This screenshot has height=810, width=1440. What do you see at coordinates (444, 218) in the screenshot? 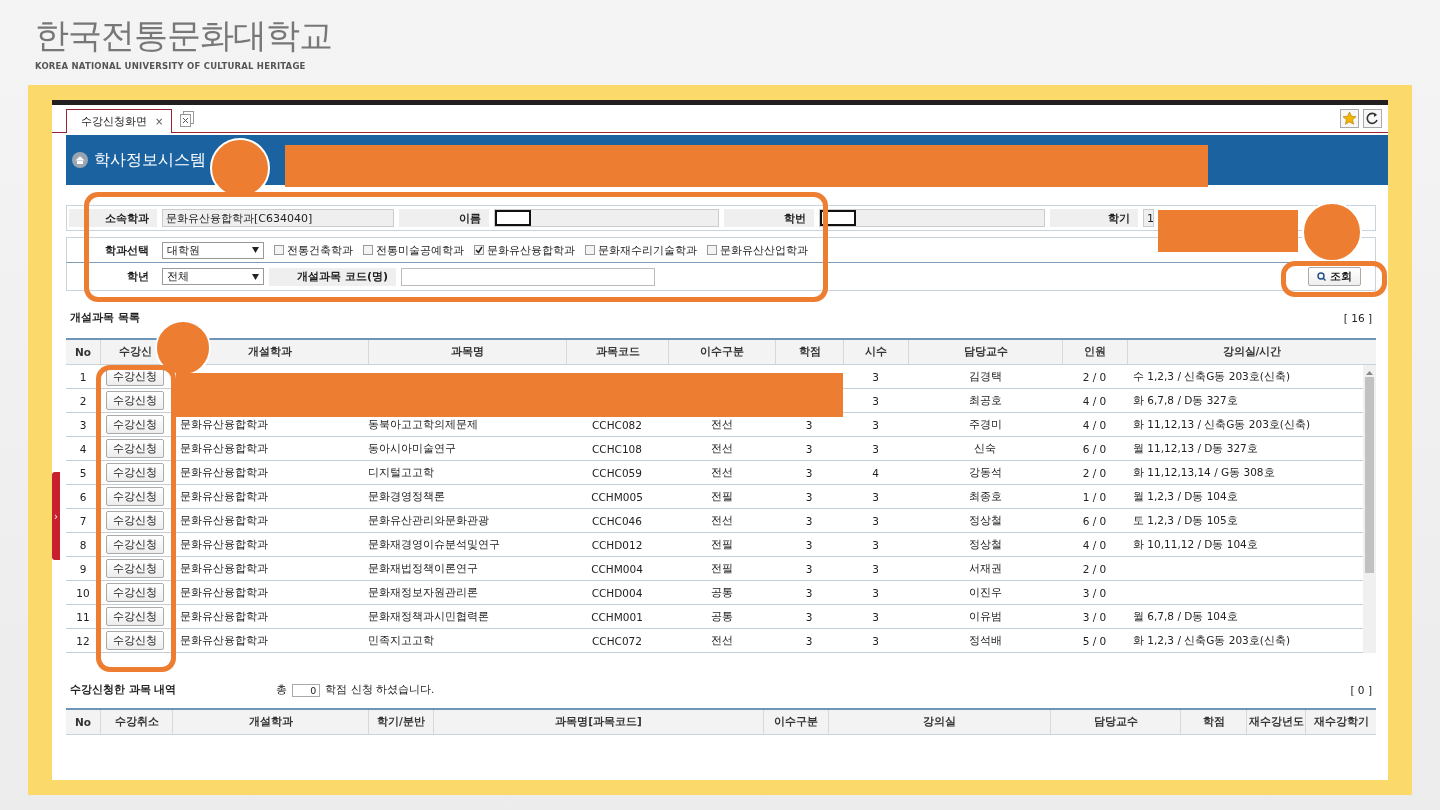
I see `field-label: 이름` at bounding box center [444, 218].